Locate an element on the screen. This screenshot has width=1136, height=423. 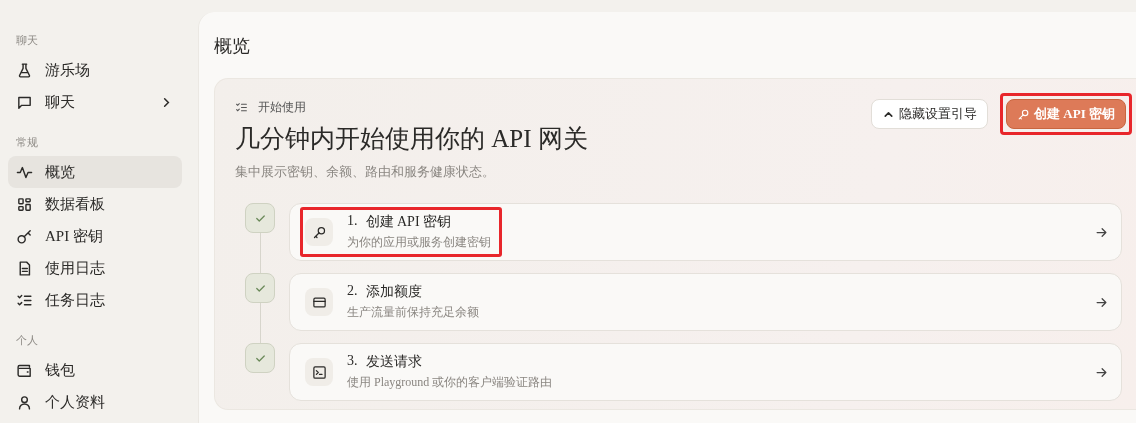
step-number: 2. is located at coordinates (352, 291).